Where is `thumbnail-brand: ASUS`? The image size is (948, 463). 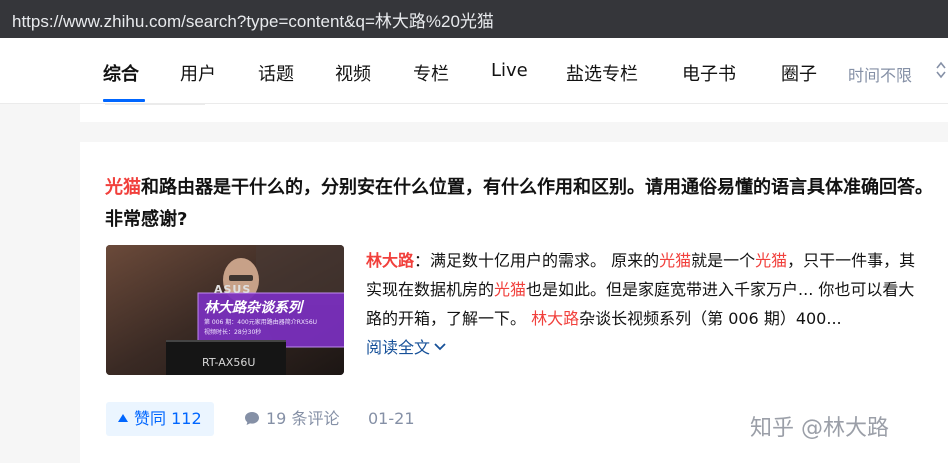
thumbnail-brand: ASUS is located at coordinates (233, 289).